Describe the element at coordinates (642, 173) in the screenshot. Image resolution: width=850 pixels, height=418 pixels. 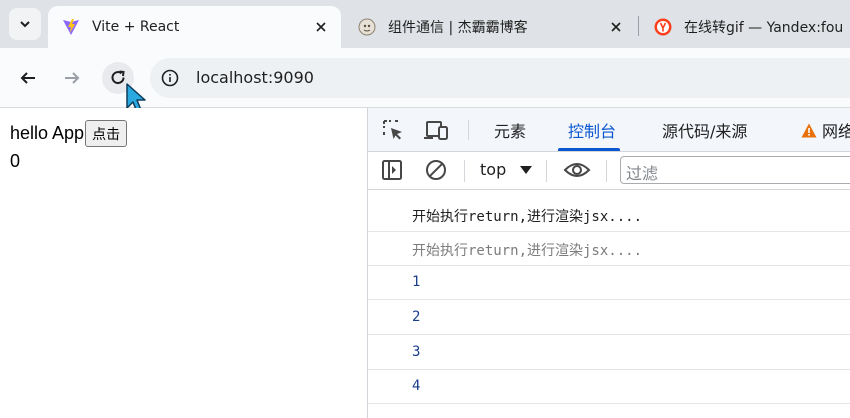
I see `filter-placeholder: 过滤` at that location.